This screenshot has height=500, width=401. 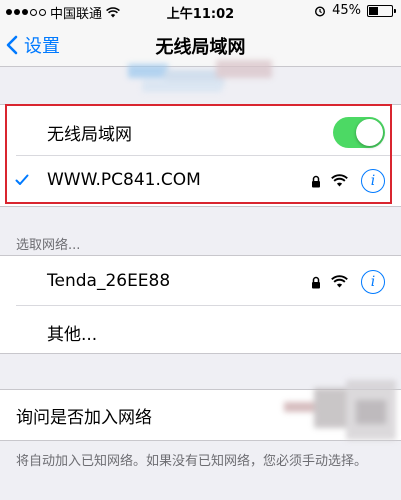 What do you see at coordinates (346, 10) in the screenshot?
I see `battery-percent: 45%` at bounding box center [346, 10].